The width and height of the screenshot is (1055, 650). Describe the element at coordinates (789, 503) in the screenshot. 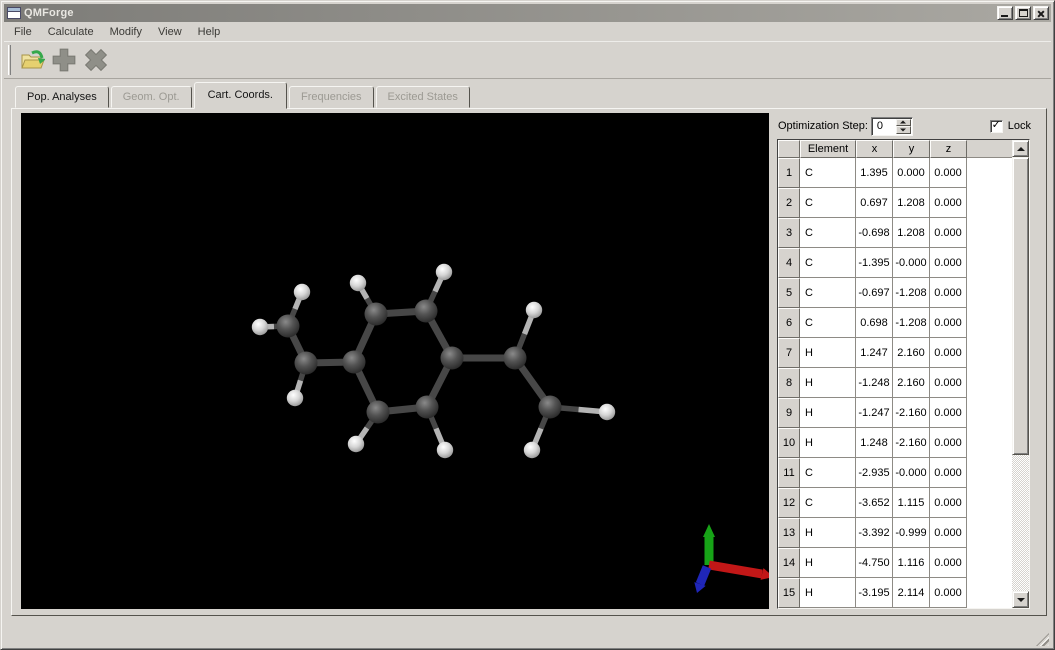

I see `row-number: 12` at that location.